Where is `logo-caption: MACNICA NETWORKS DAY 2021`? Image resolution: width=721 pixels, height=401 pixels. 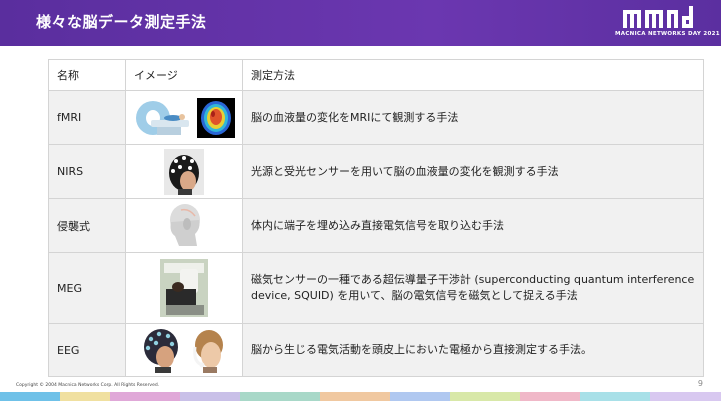 logo-caption: MACNICA NETWORKS DAY 2021 is located at coordinates (667, 34).